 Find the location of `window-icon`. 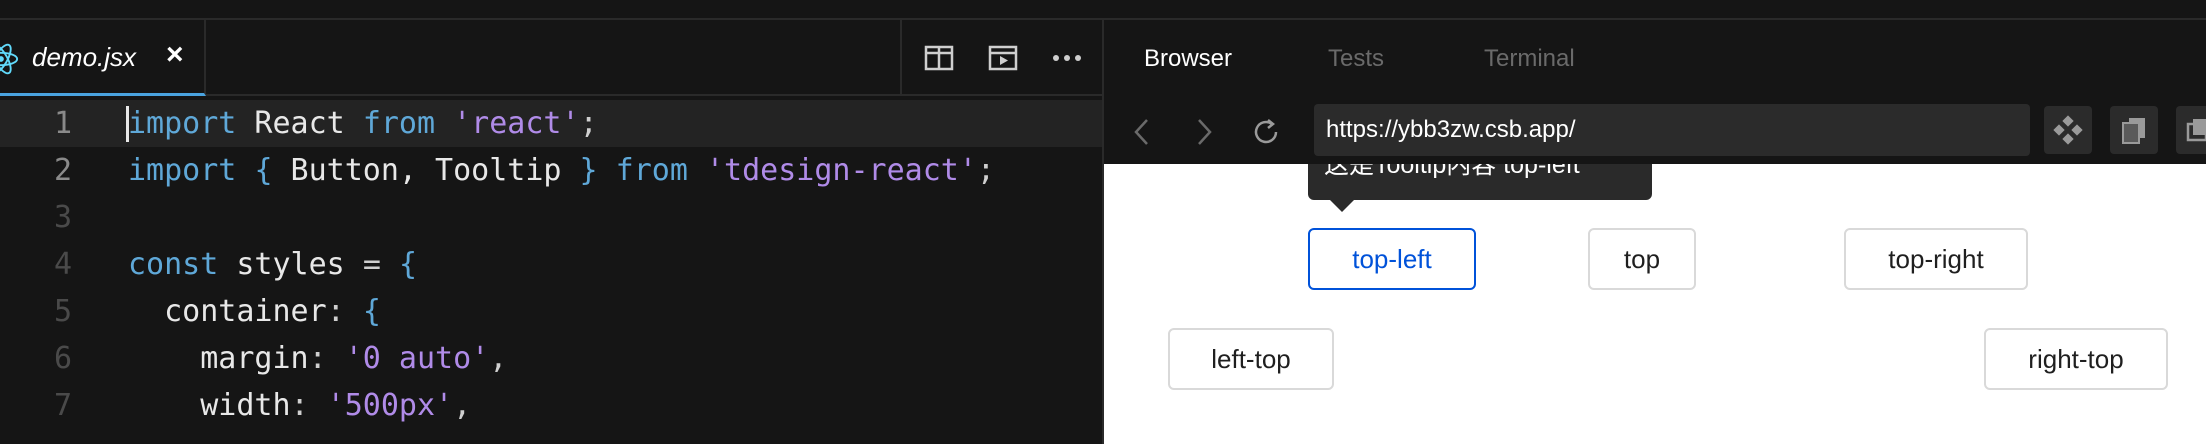

window-icon is located at coordinates (2191, 130).